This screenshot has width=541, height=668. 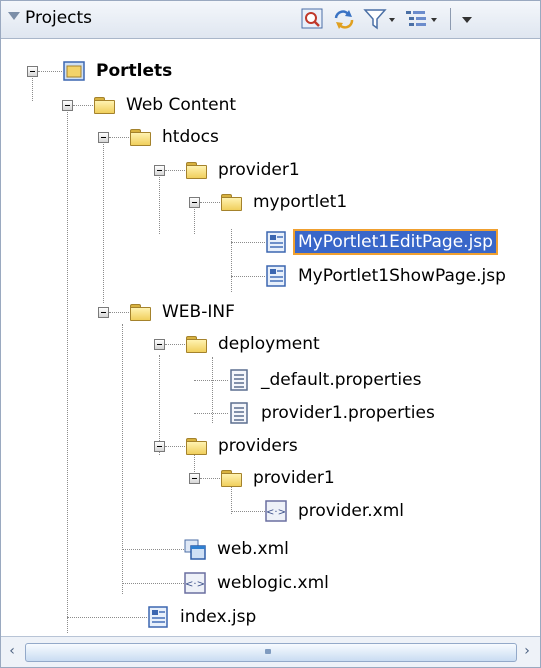 What do you see at coordinates (119, 71) in the screenshot?
I see `tree-node-portlets: Portlets` at bounding box center [119, 71].